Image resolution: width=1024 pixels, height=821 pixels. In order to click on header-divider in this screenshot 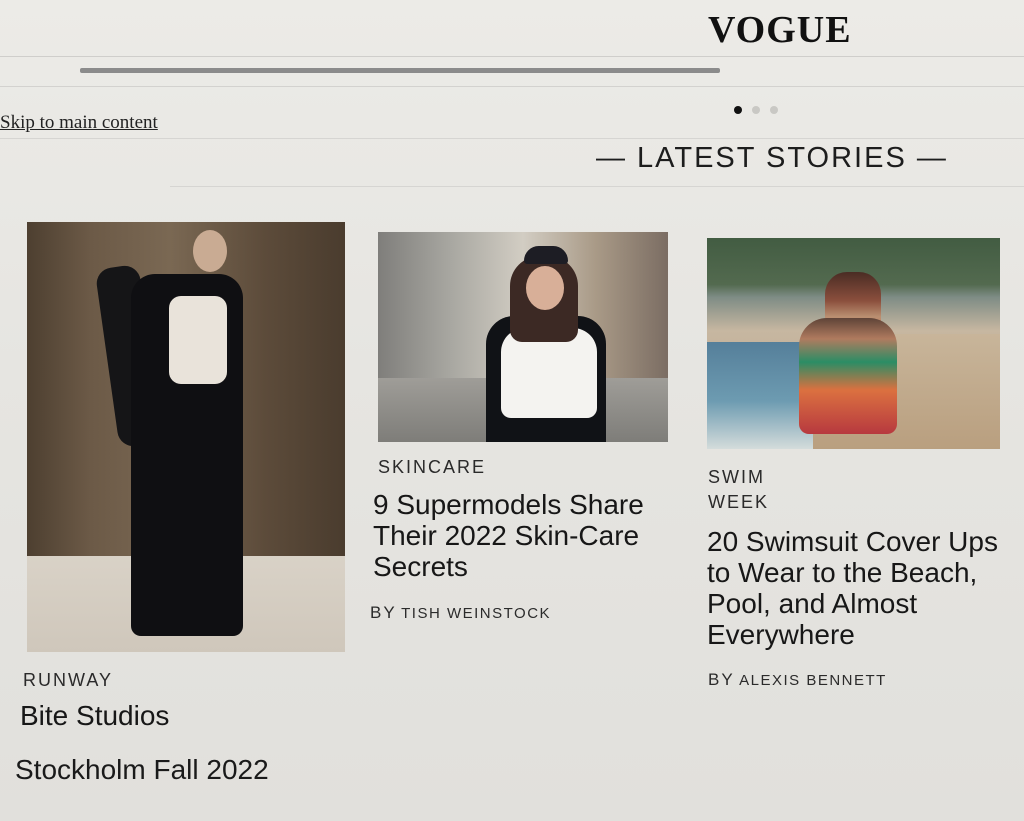, I will do `click(512, 86)`.